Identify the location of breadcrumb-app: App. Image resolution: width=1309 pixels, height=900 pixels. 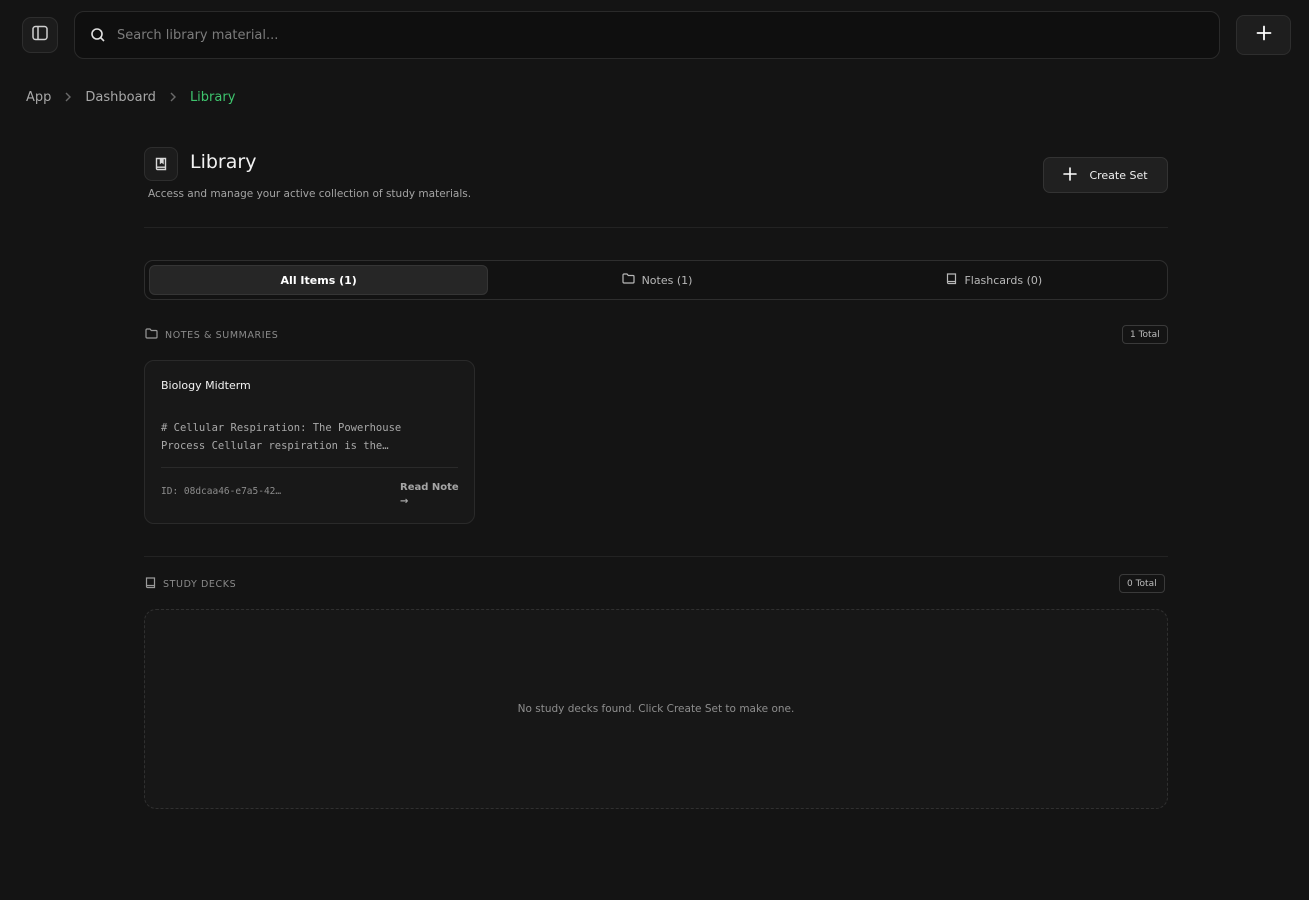
(38, 97).